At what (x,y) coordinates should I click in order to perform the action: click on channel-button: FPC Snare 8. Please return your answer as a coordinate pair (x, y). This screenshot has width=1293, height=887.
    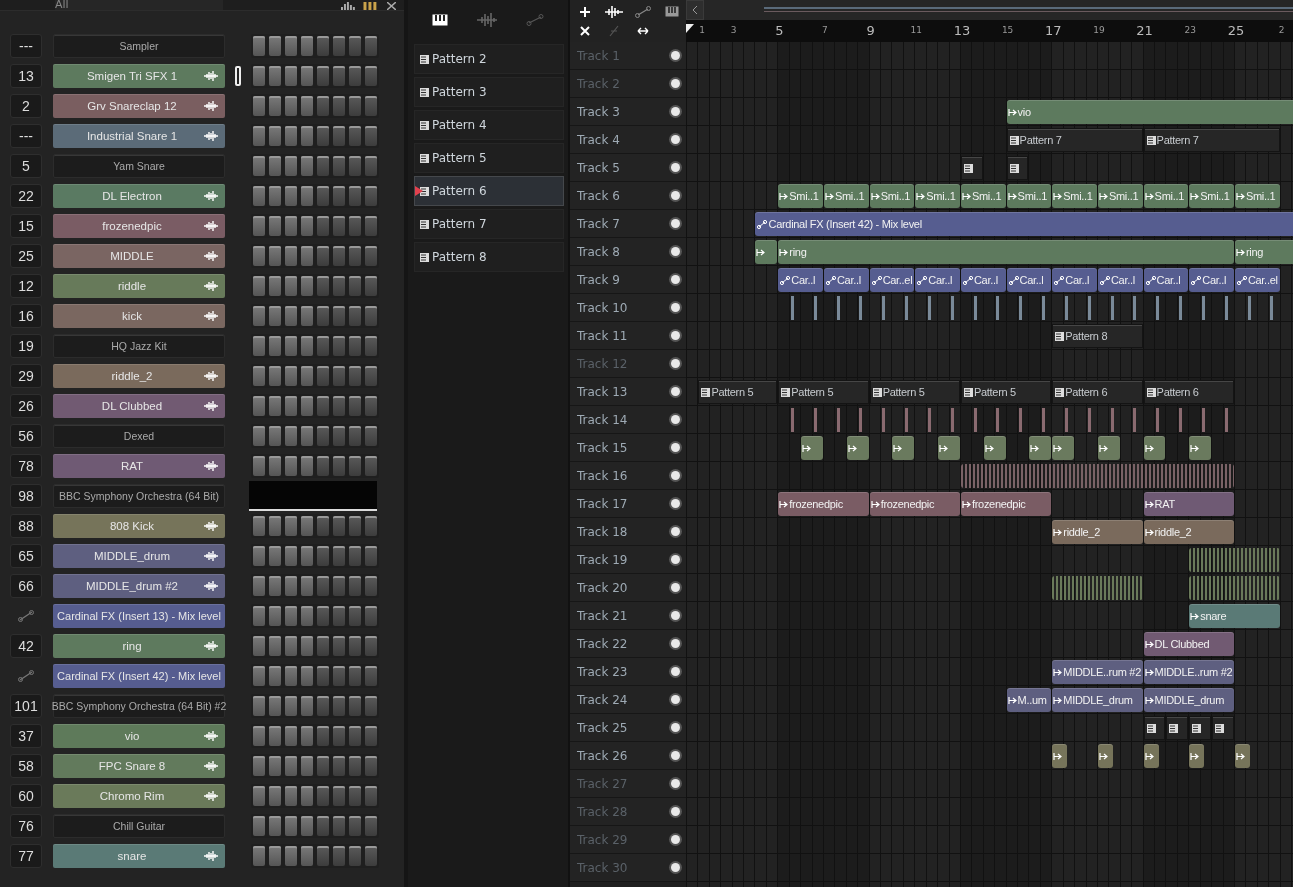
    Looking at the image, I should click on (139, 766).